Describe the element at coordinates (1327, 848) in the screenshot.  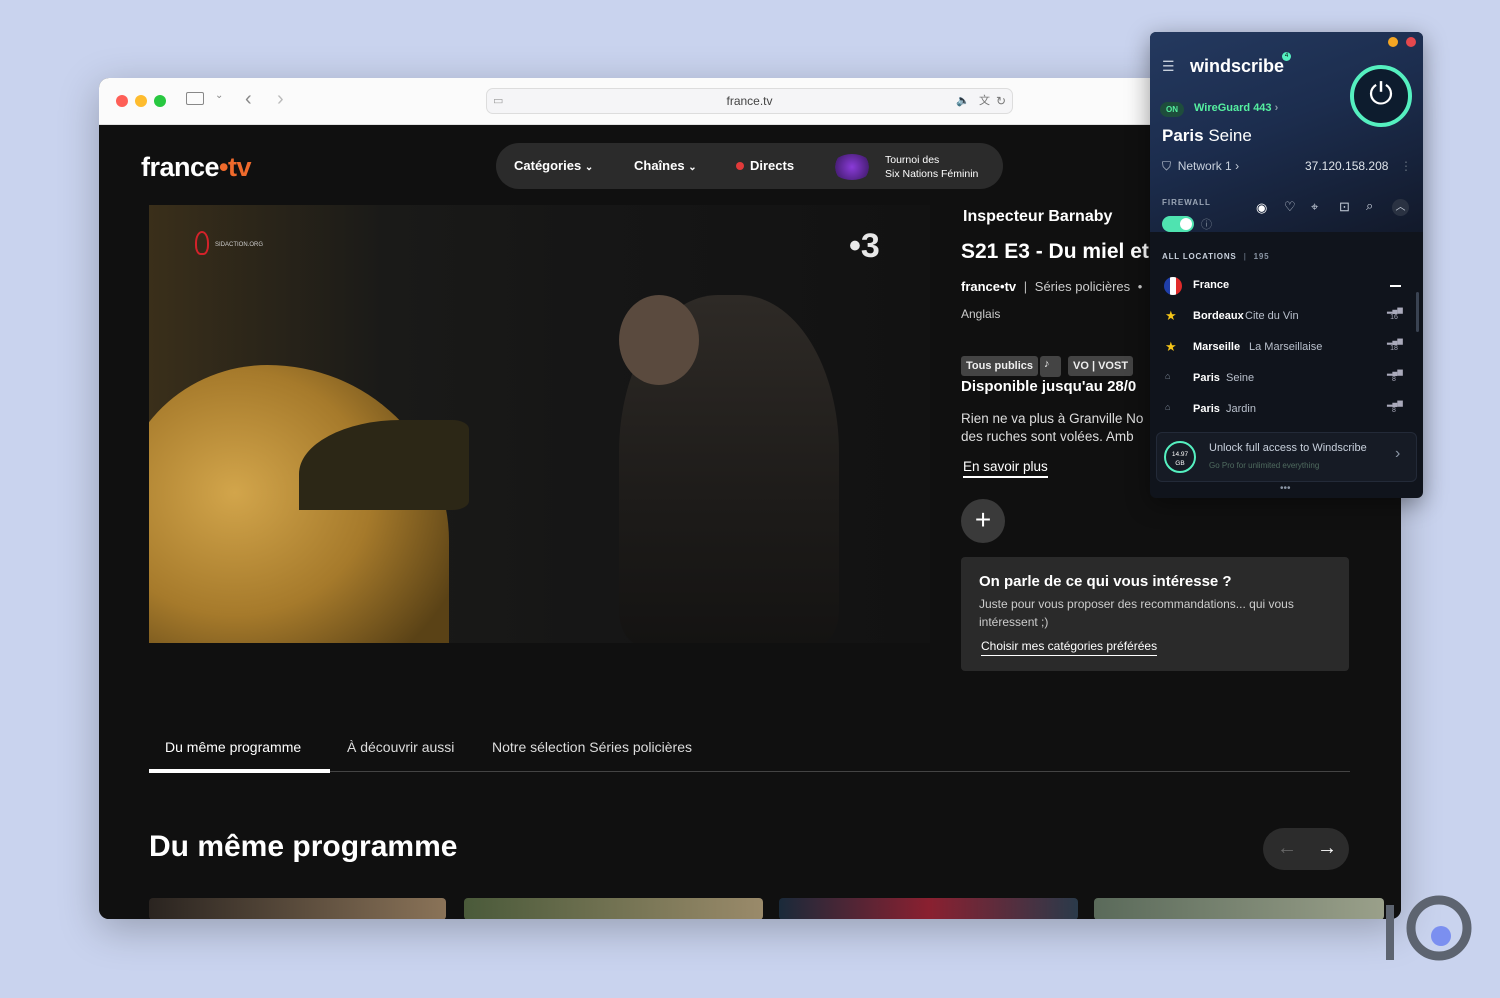
I see `arrow-right-icon: →` at that location.